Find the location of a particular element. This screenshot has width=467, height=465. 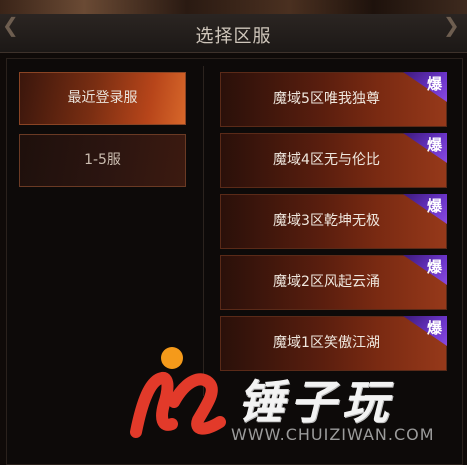

server-name: 魔域5区唯我独尊 is located at coordinates (326, 99).